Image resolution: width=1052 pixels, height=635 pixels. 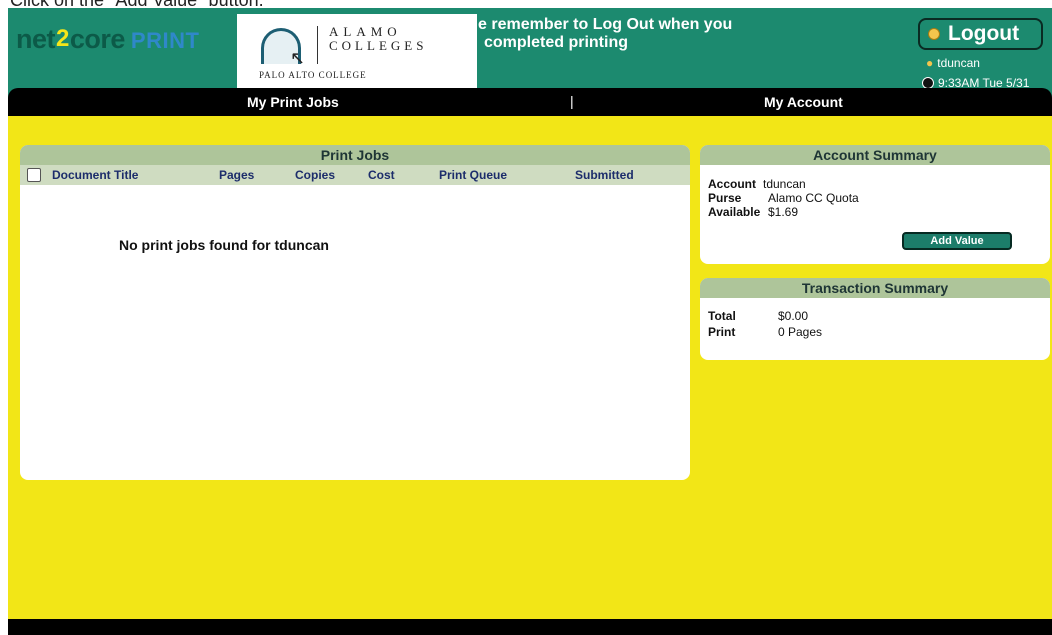 What do you see at coordinates (315, 175) in the screenshot?
I see `col-copies: Copies` at bounding box center [315, 175].